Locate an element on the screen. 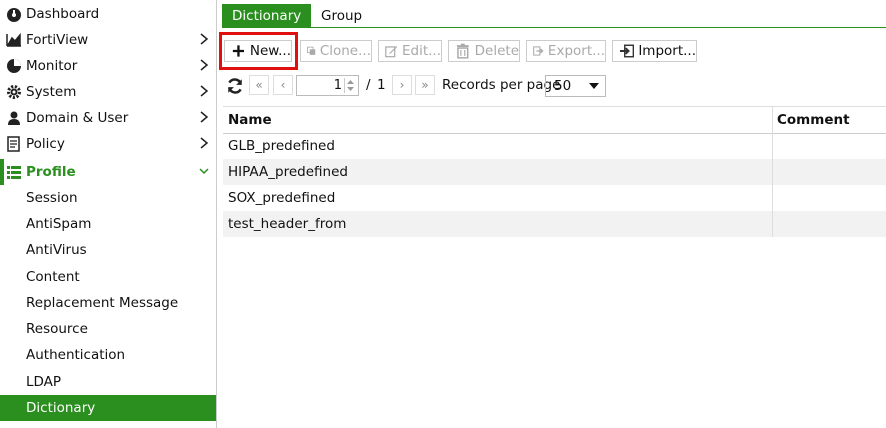 The width and height of the screenshot is (886, 428). sidebar-item-policy: Policy is located at coordinates (108, 144).